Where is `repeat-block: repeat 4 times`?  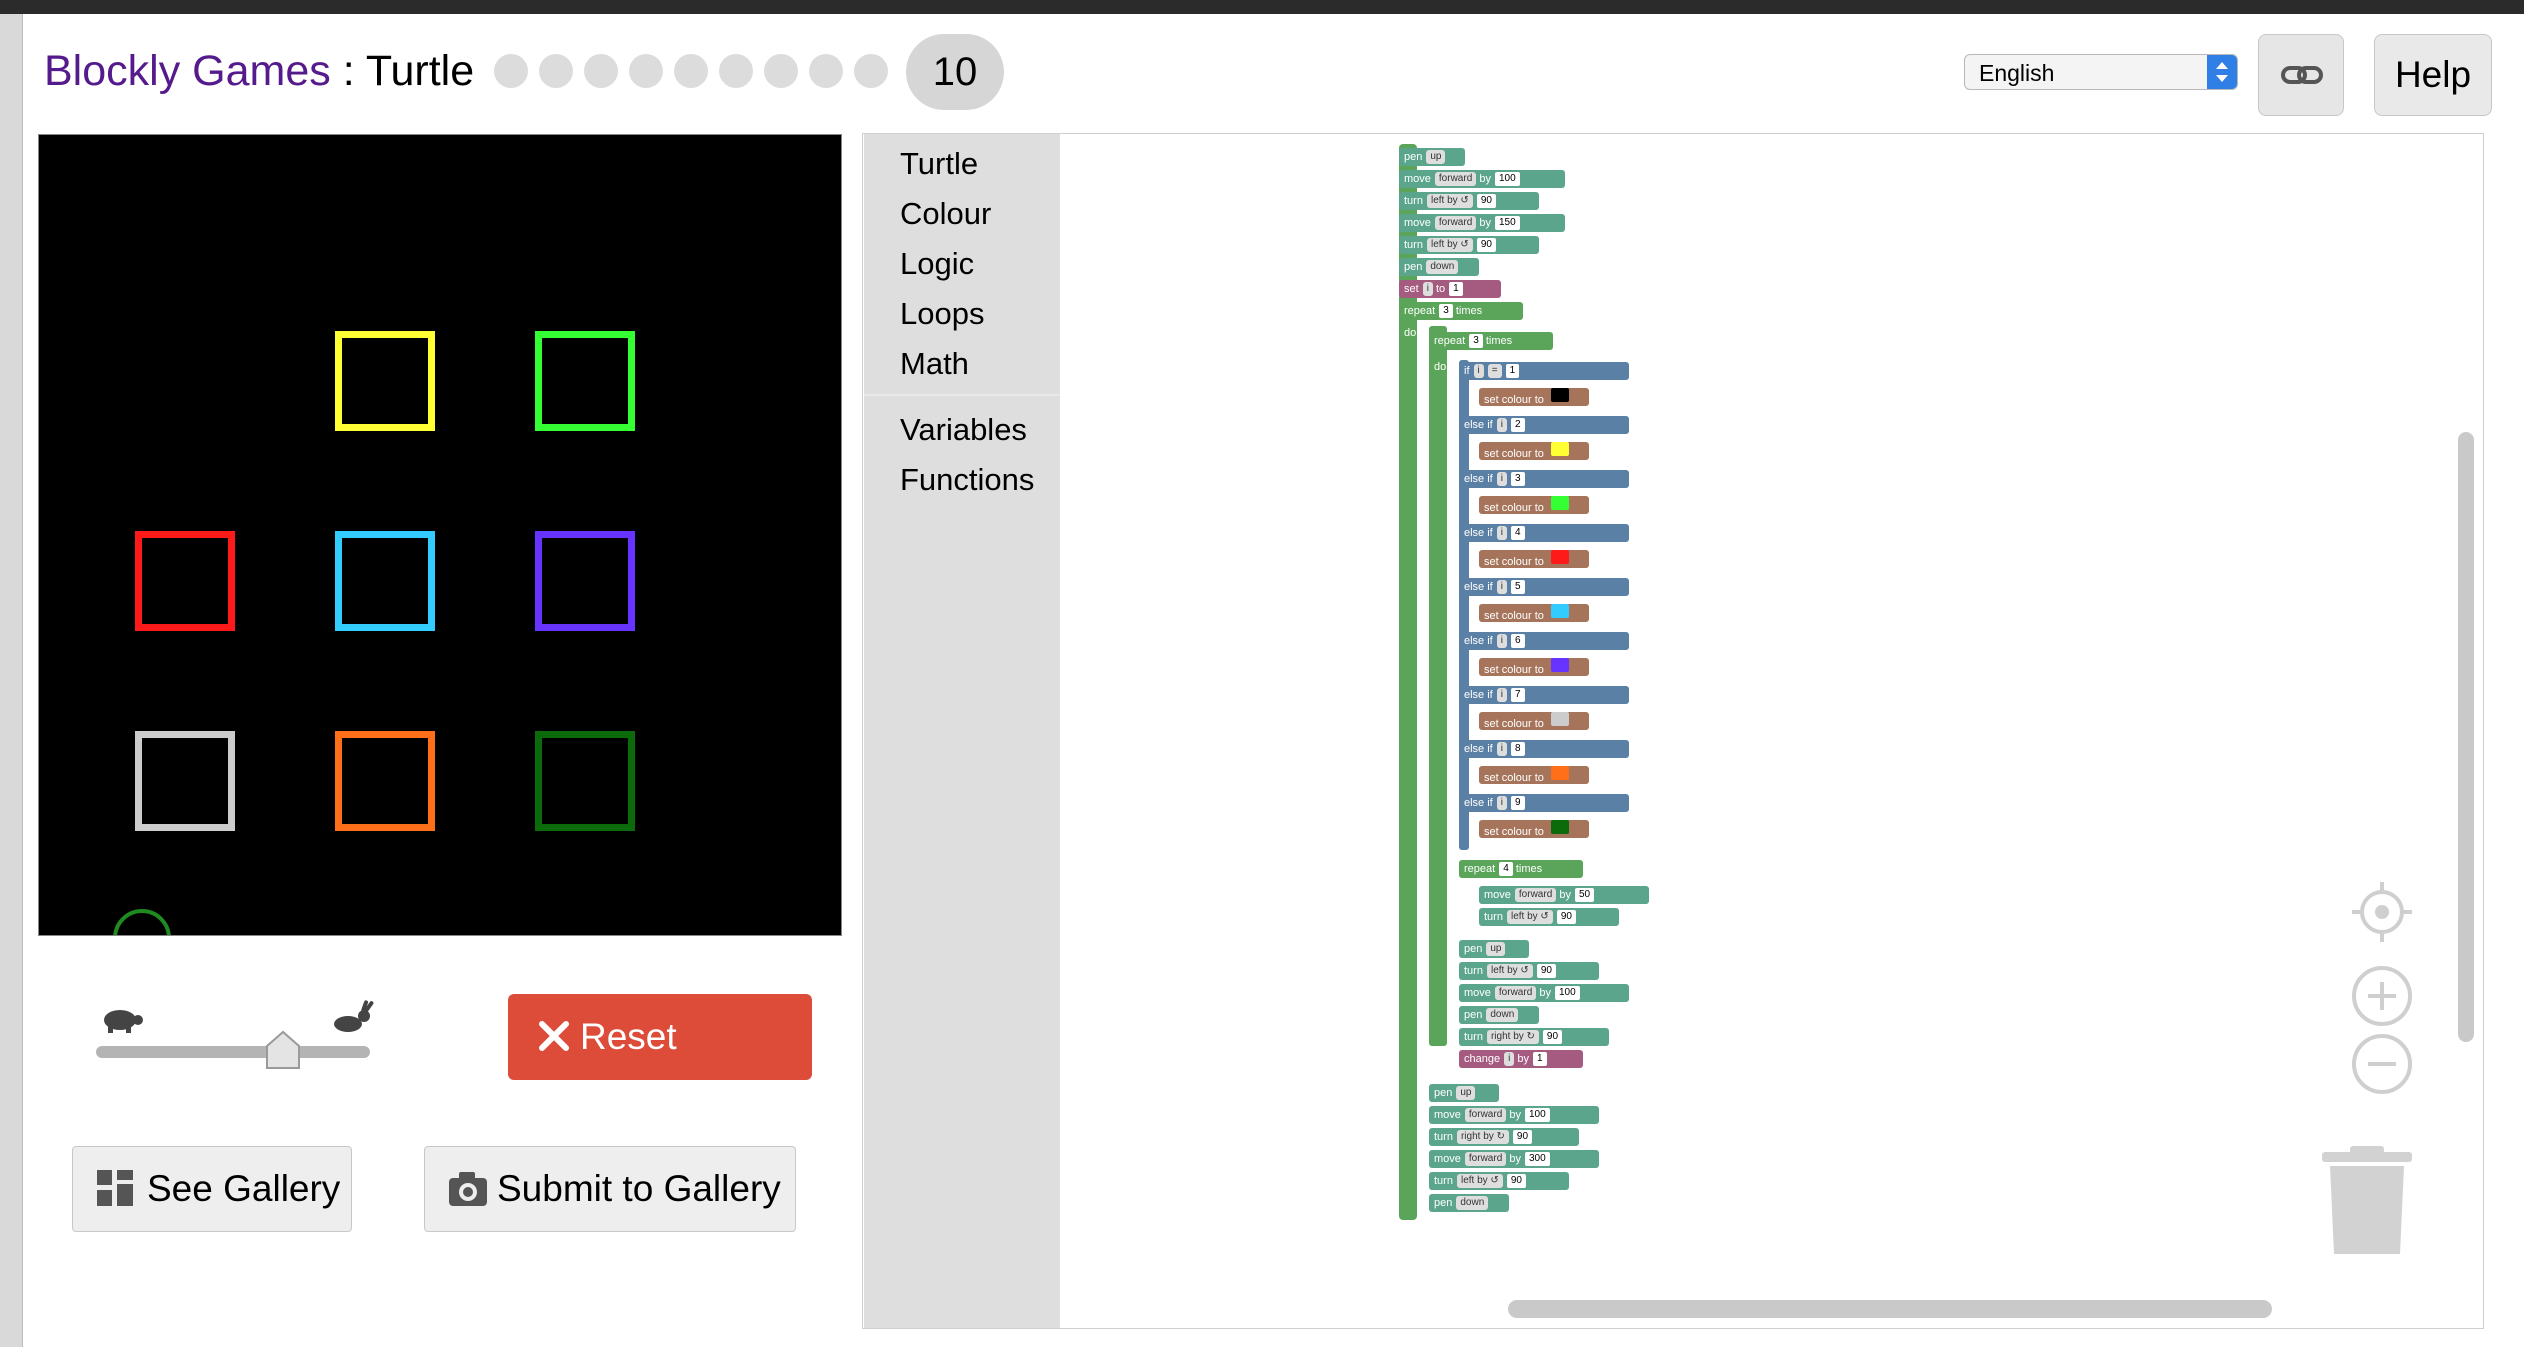 repeat-block: repeat 4 times is located at coordinates (1521, 869).